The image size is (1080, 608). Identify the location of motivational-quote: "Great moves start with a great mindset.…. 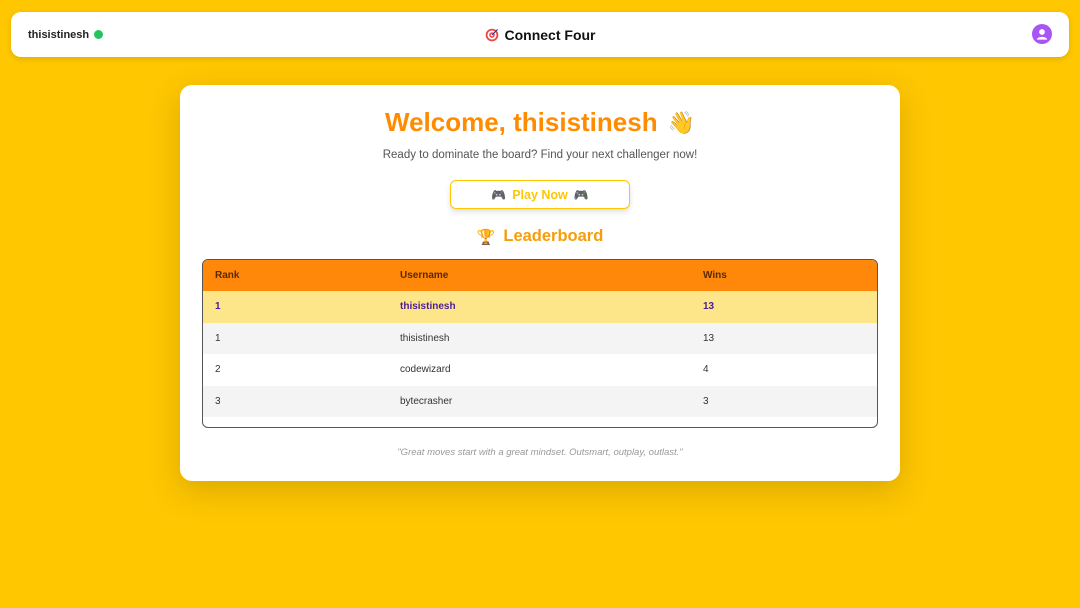
(540, 452).